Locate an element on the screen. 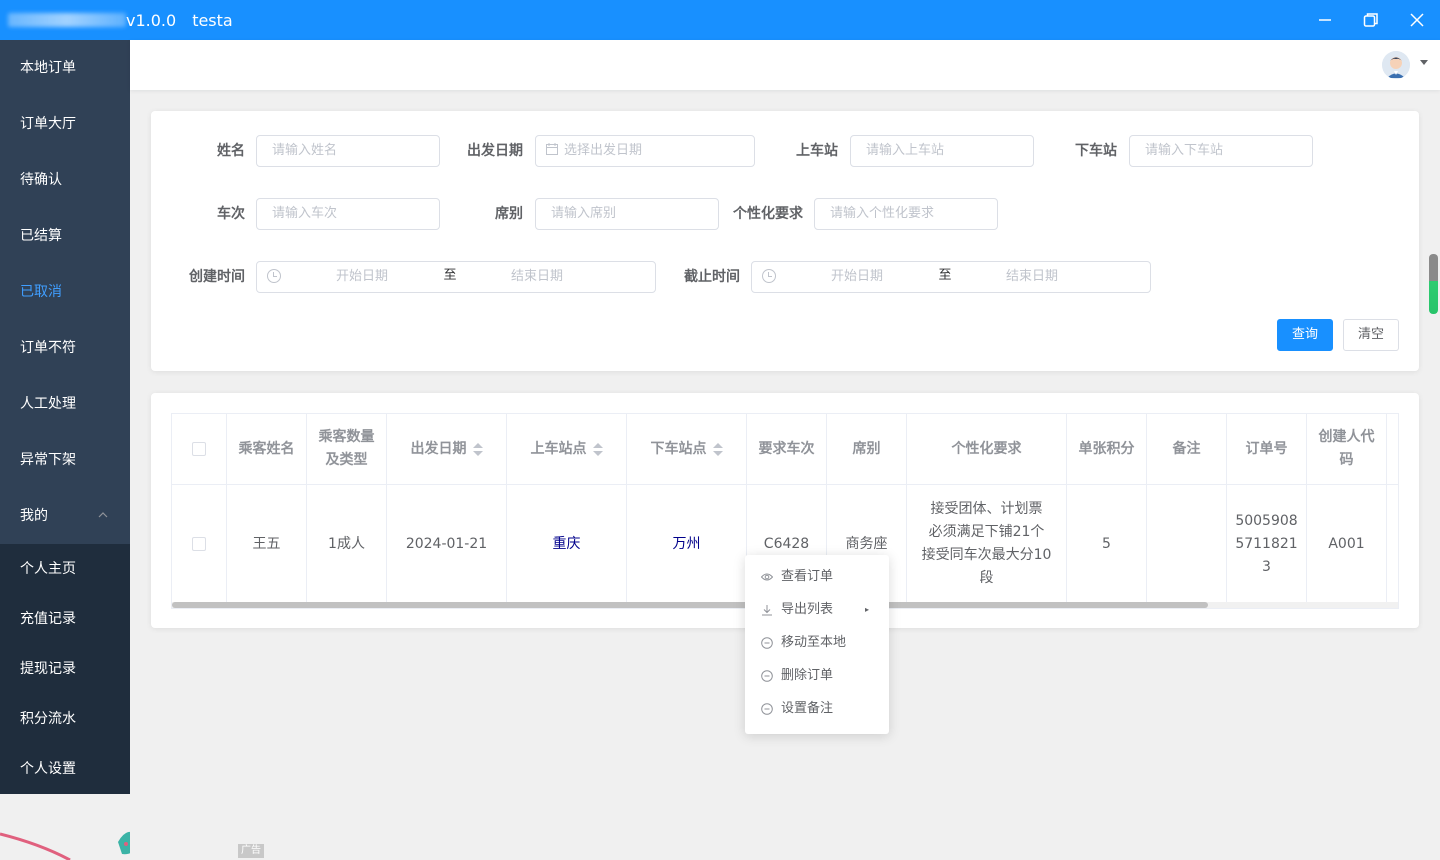 The width and height of the screenshot is (1440, 860). seat-label: 席别 is located at coordinates (509, 214).